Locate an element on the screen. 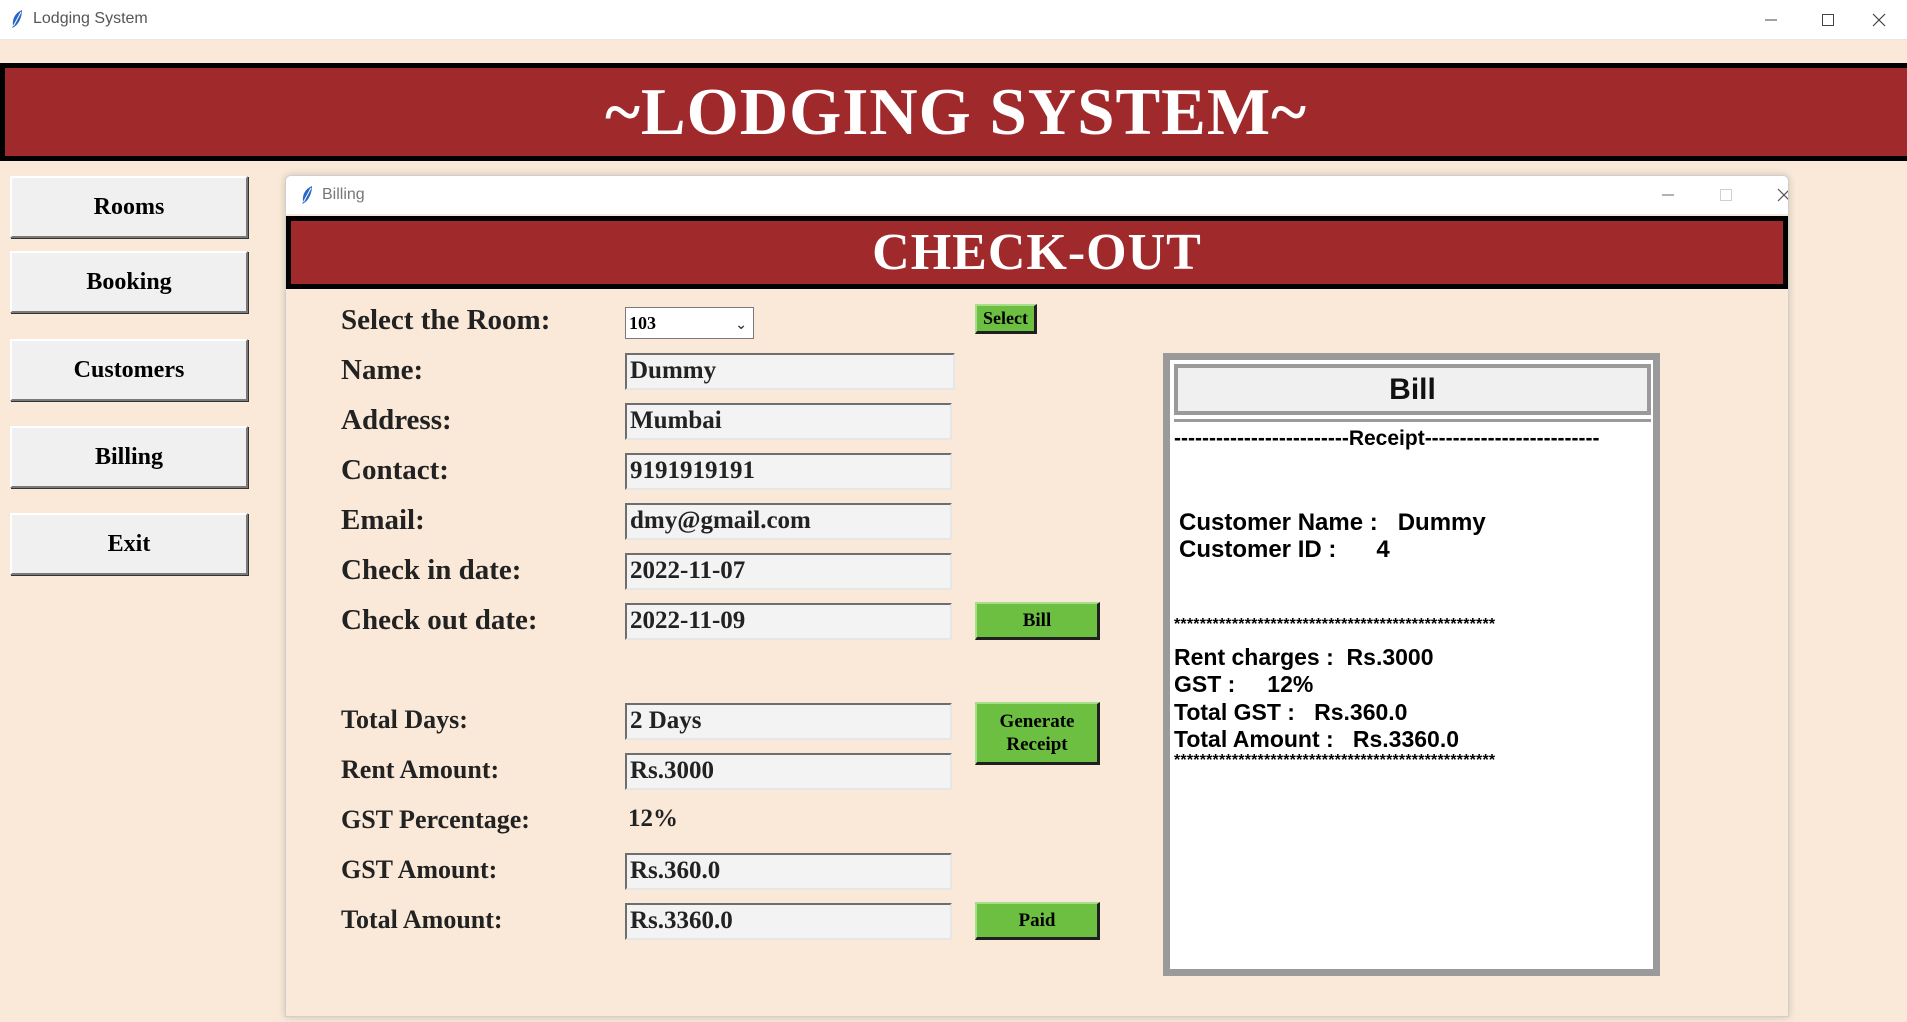  room-label: Select the Room: is located at coordinates (446, 320).